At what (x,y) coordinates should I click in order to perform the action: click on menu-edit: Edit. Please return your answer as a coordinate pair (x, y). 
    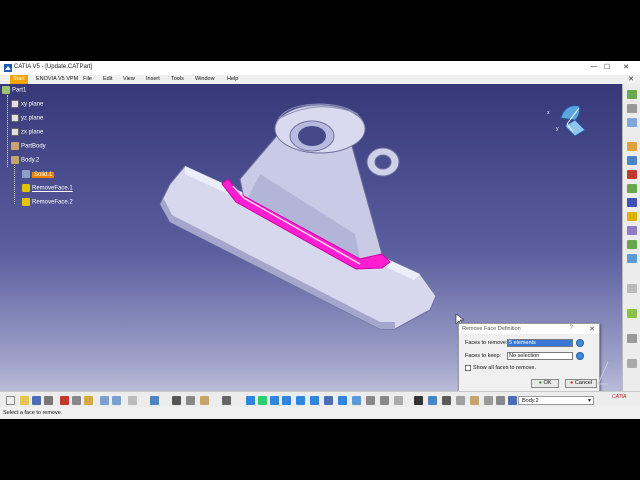
    Looking at the image, I should click on (107, 79).